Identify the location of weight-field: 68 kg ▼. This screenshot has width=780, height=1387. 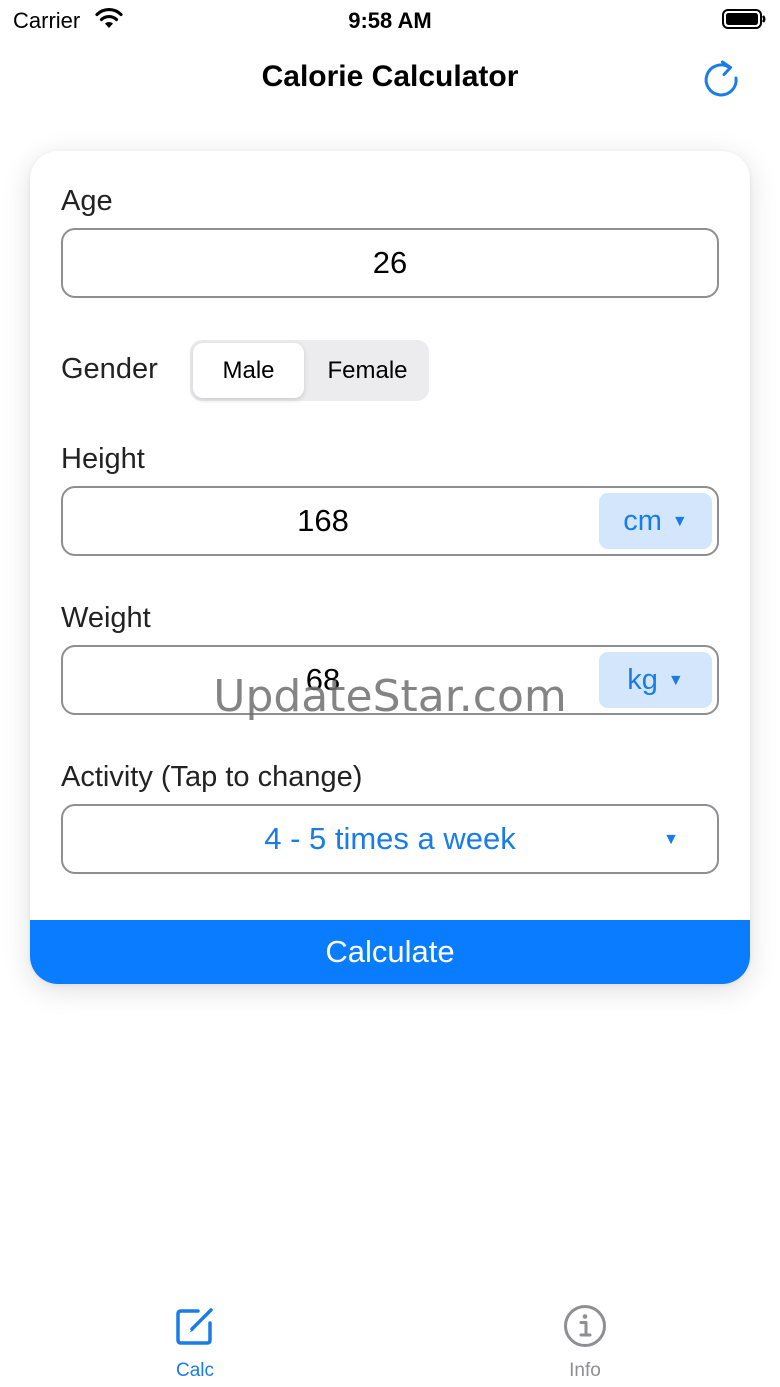
(390, 680).